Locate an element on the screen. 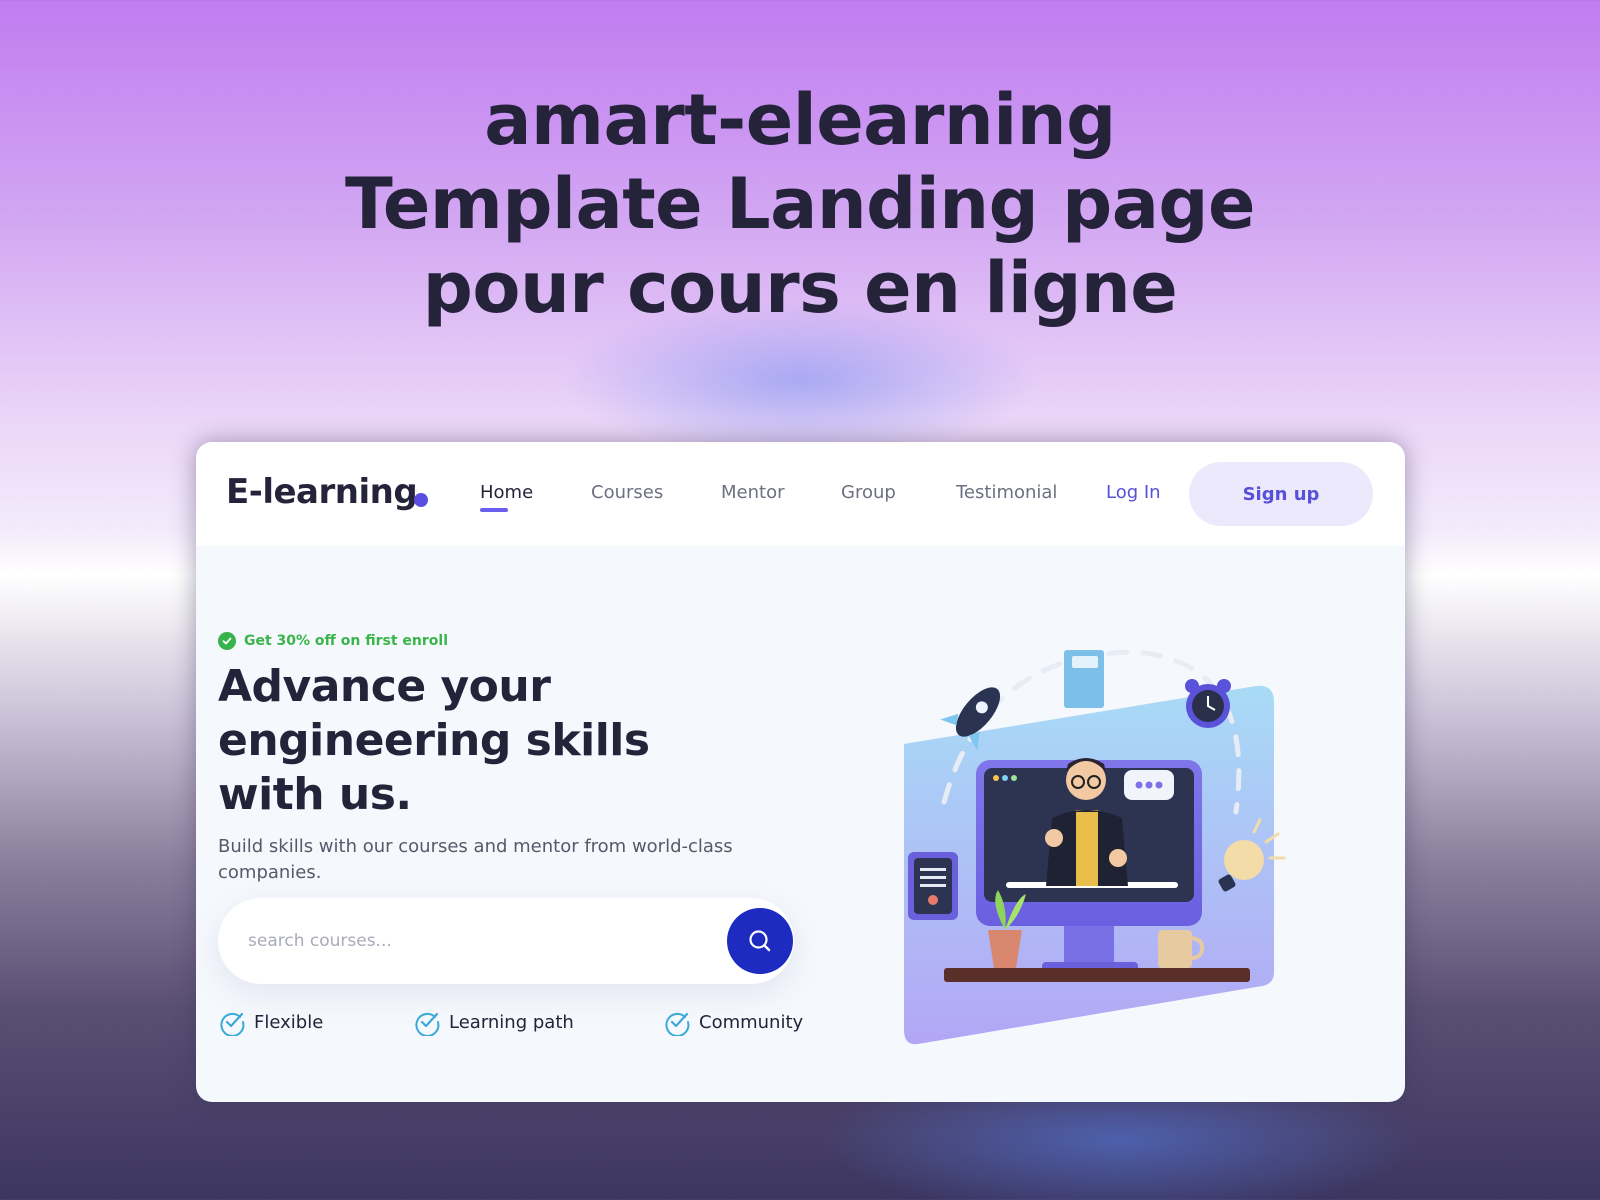 Image resolution: width=1600 pixels, height=1200 pixels. feature-learning-path: Learning path is located at coordinates (493, 1022).